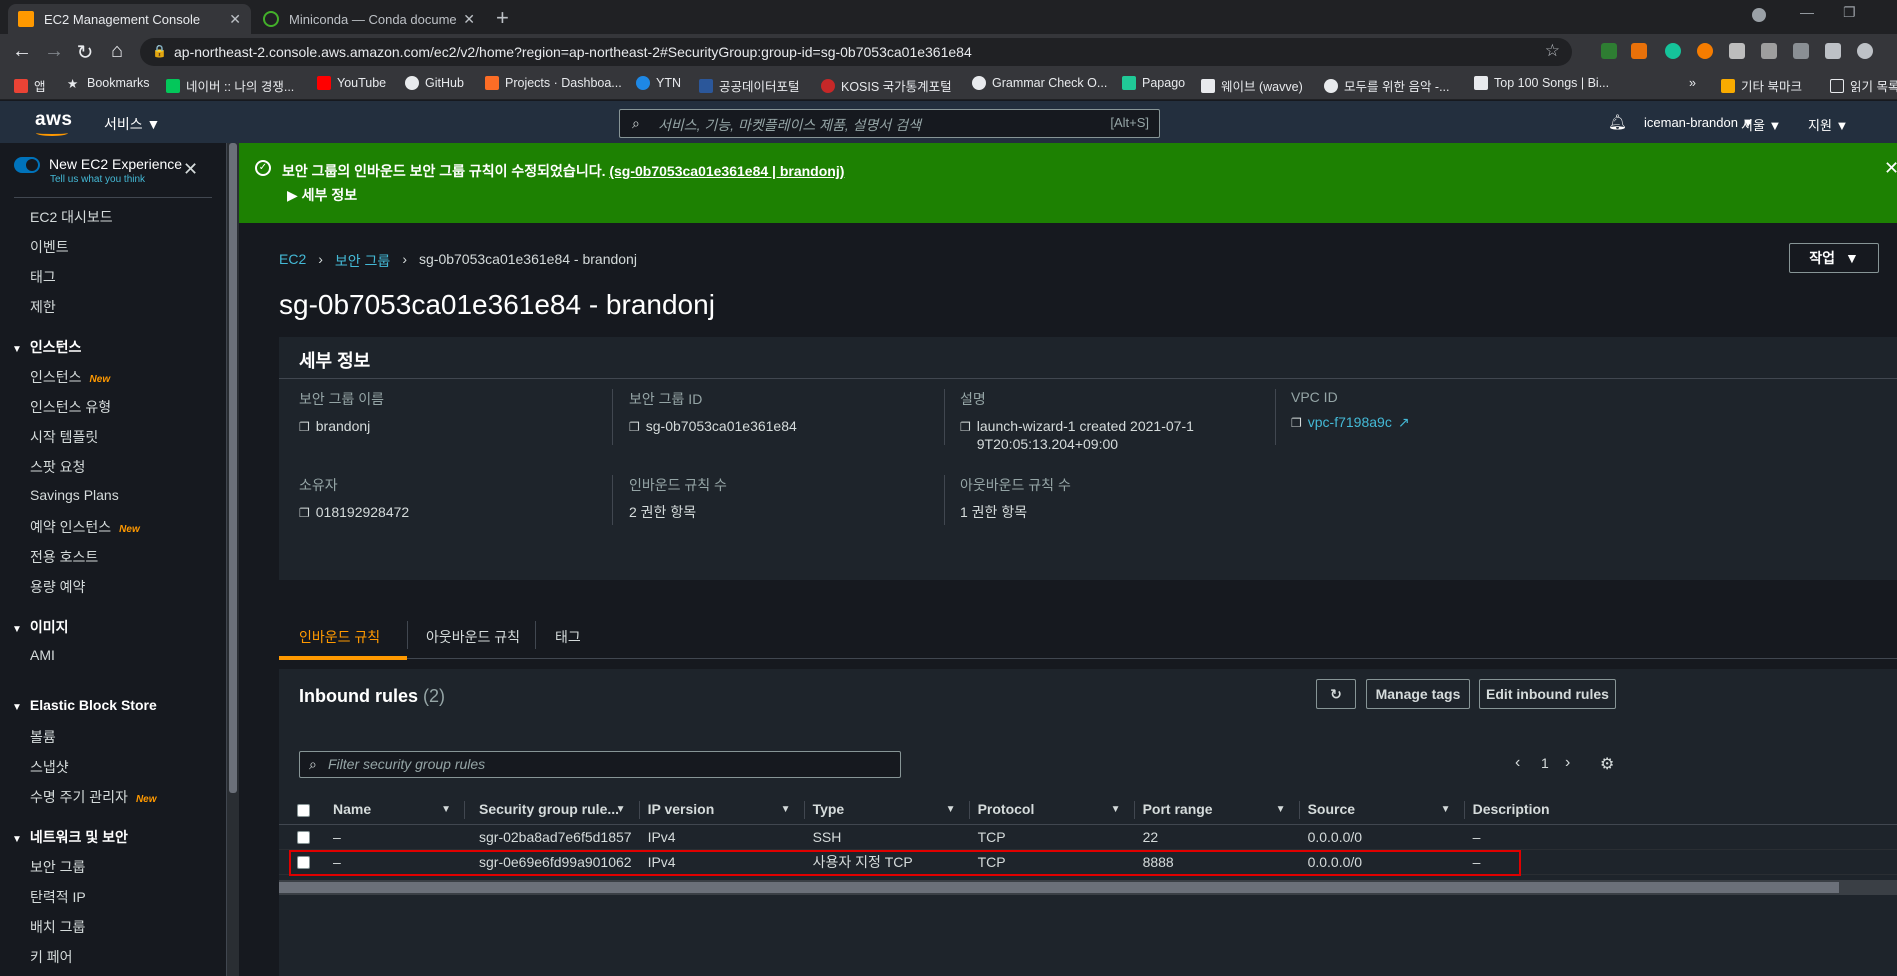 The height and width of the screenshot is (976, 1897). Describe the element at coordinates (1350, 422) in the screenshot. I see `vpc-link: vpc-f7198a9c` at that location.